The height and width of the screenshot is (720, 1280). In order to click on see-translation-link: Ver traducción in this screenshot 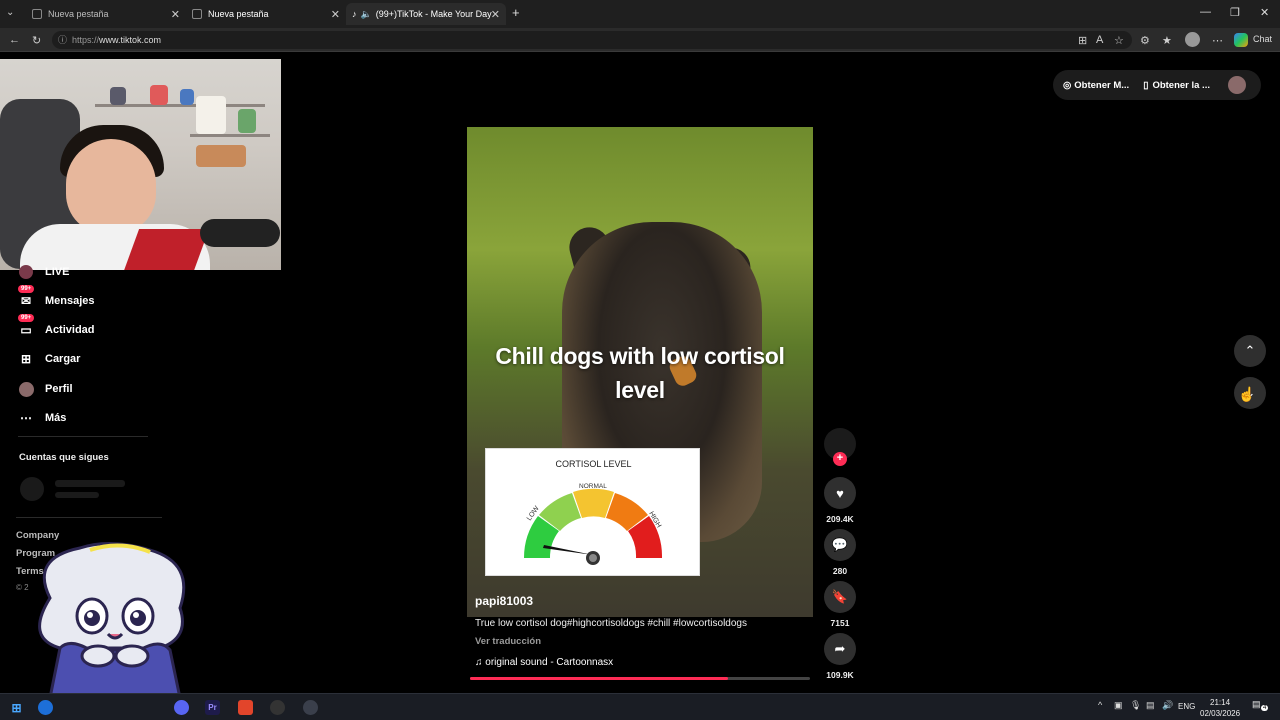, I will do `click(508, 641)`.